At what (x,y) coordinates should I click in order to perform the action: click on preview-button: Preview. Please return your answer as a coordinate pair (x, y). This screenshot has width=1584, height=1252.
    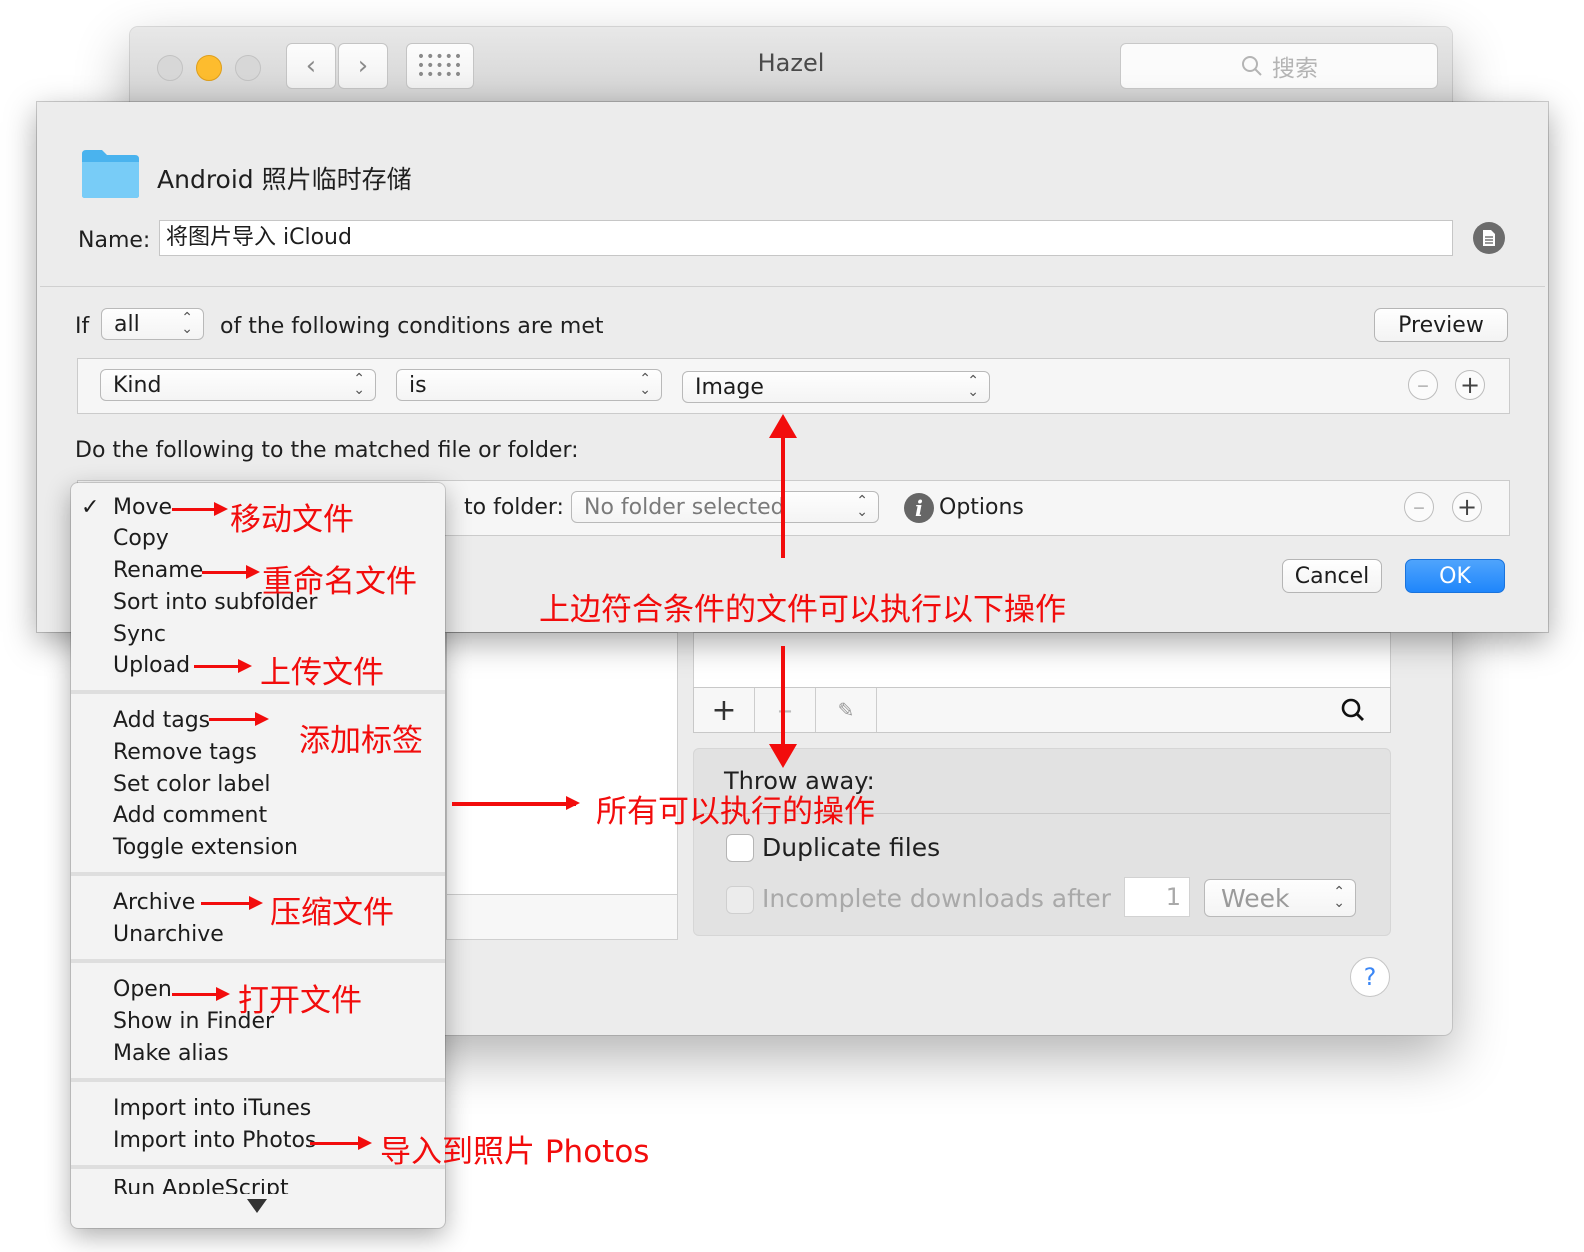
    Looking at the image, I should click on (1441, 325).